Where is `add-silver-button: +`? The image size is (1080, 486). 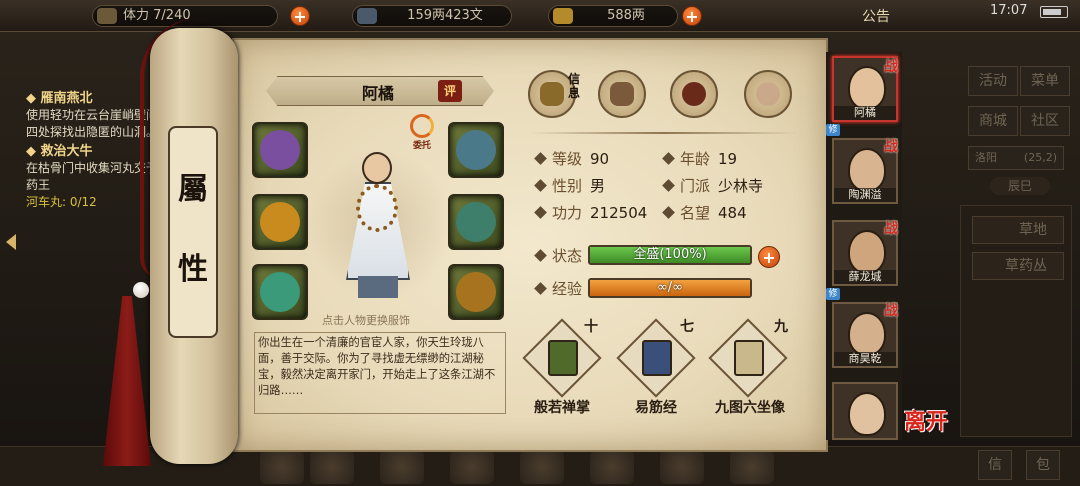
add-silver-button: + is located at coordinates (692, 16).